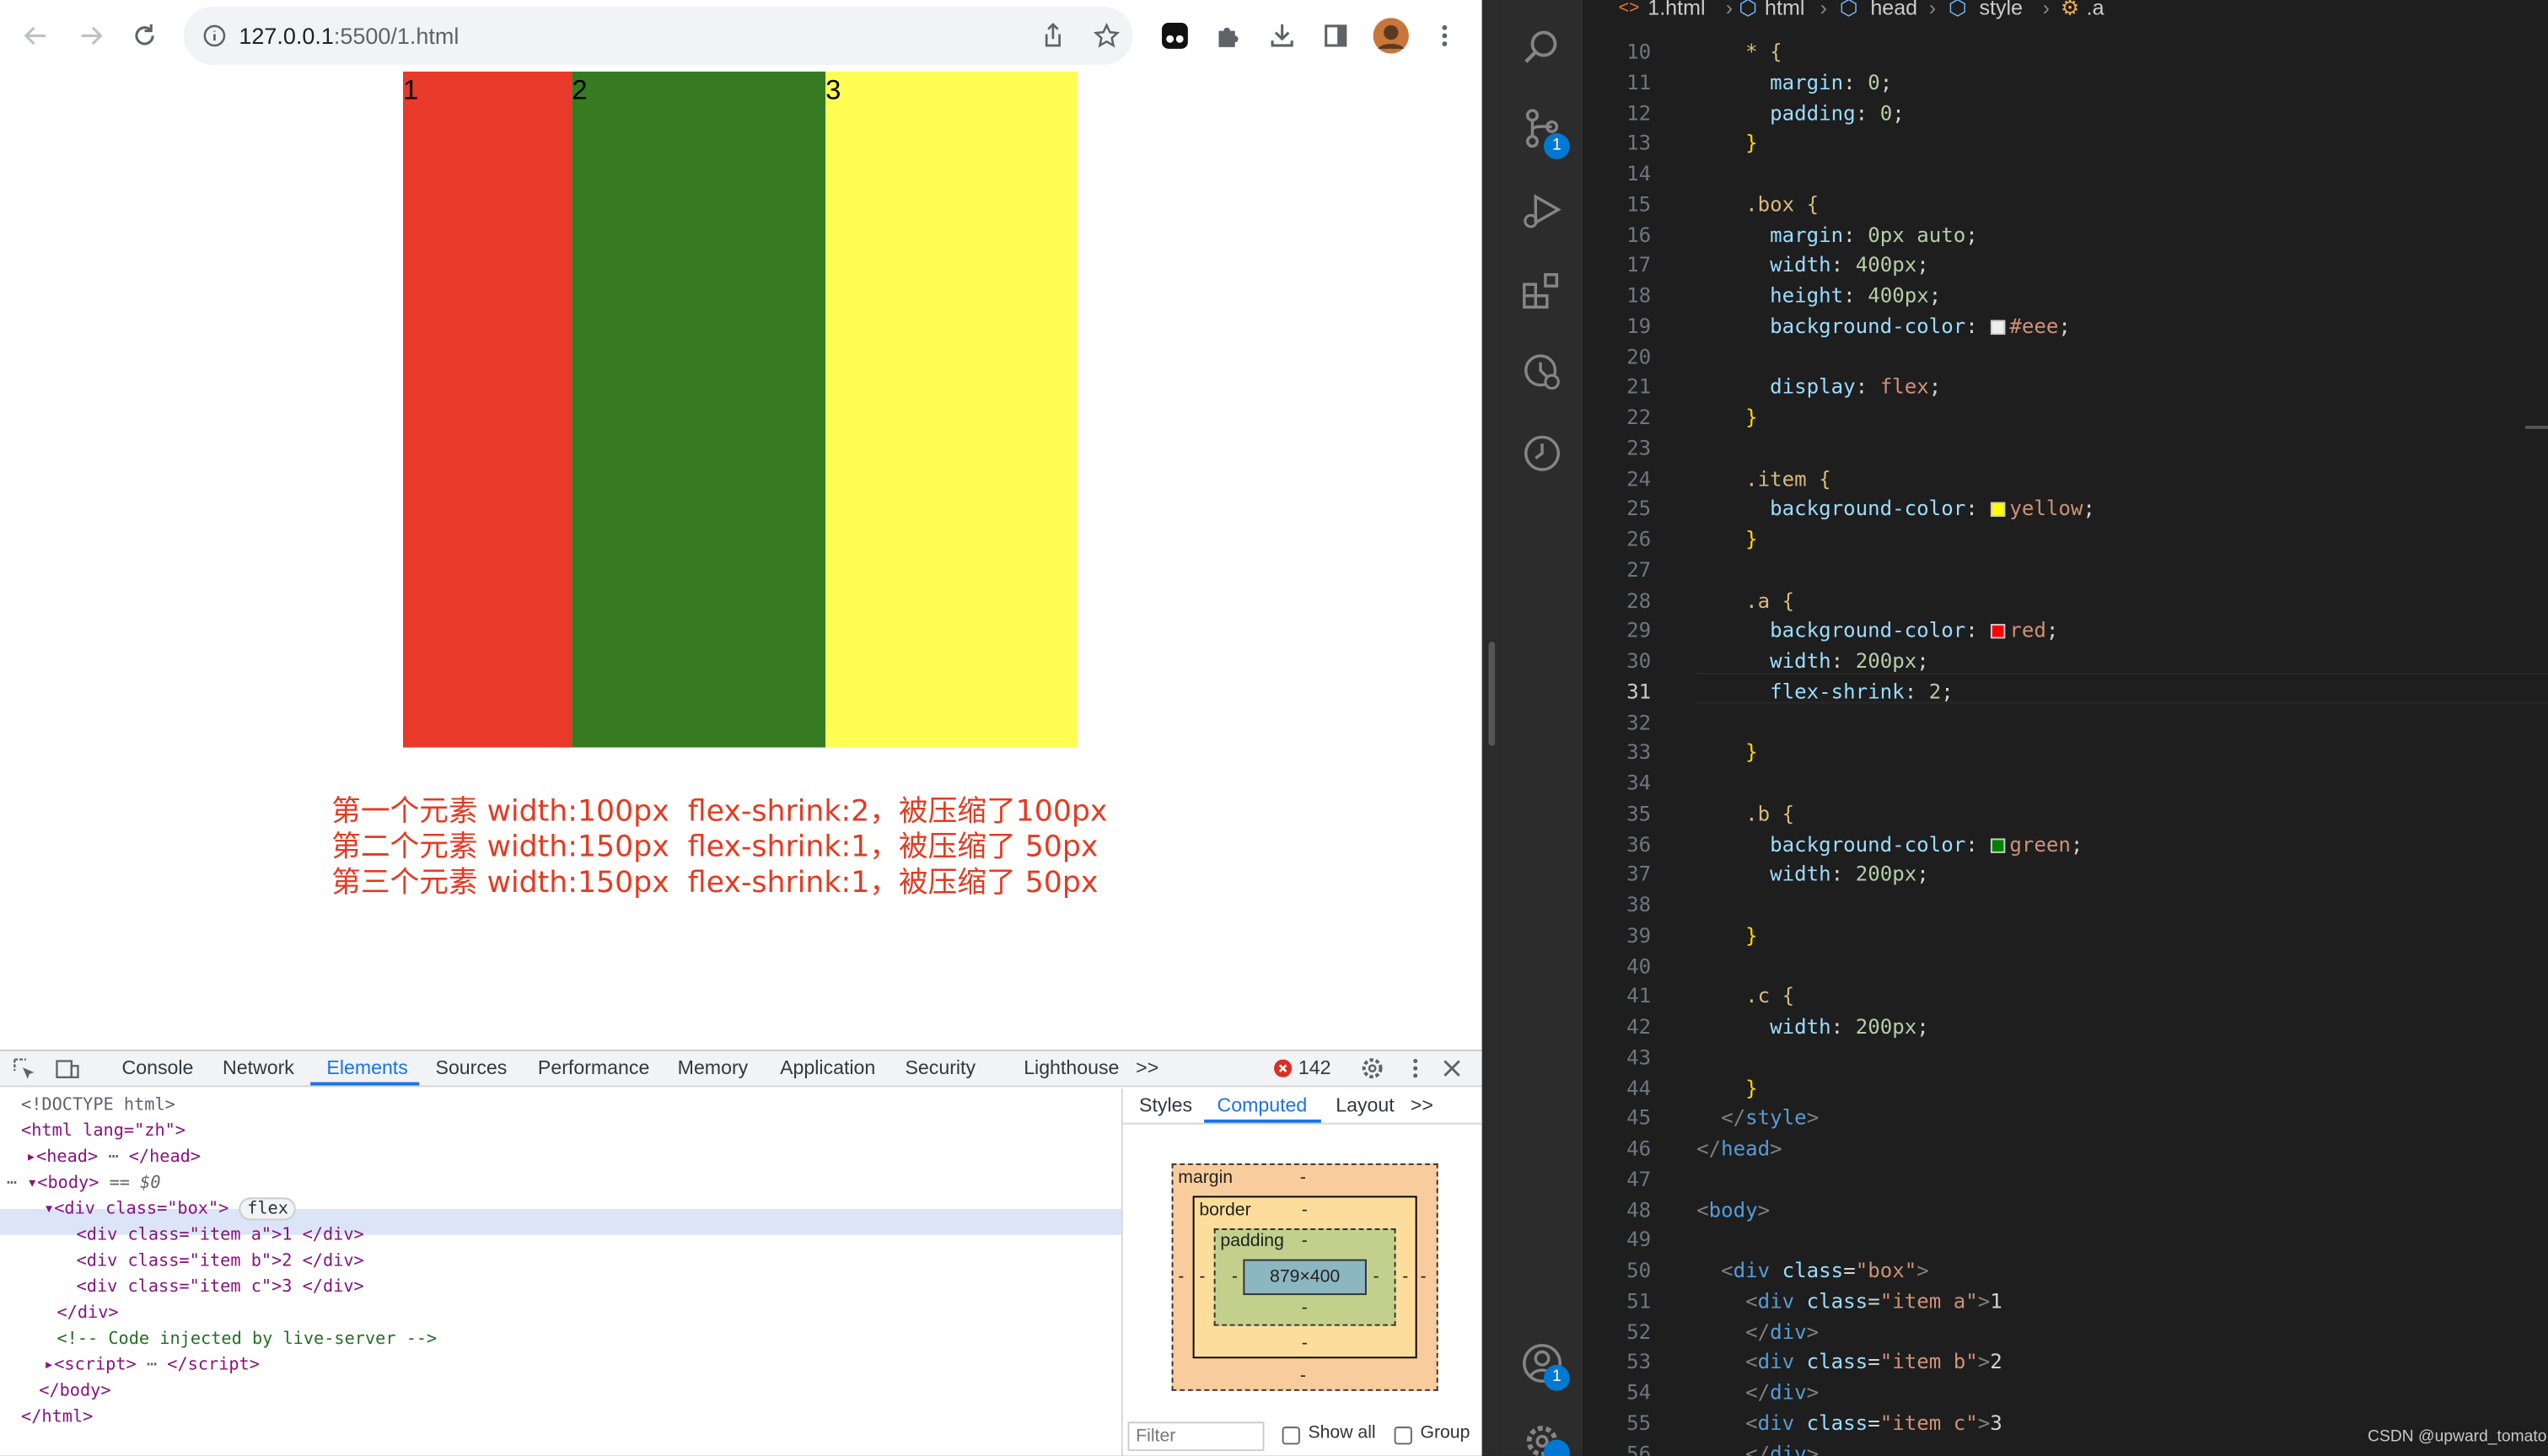 This screenshot has height=1456, width=2548. What do you see at coordinates (1739, 52) in the screenshot?
I see `code-line: * {` at bounding box center [1739, 52].